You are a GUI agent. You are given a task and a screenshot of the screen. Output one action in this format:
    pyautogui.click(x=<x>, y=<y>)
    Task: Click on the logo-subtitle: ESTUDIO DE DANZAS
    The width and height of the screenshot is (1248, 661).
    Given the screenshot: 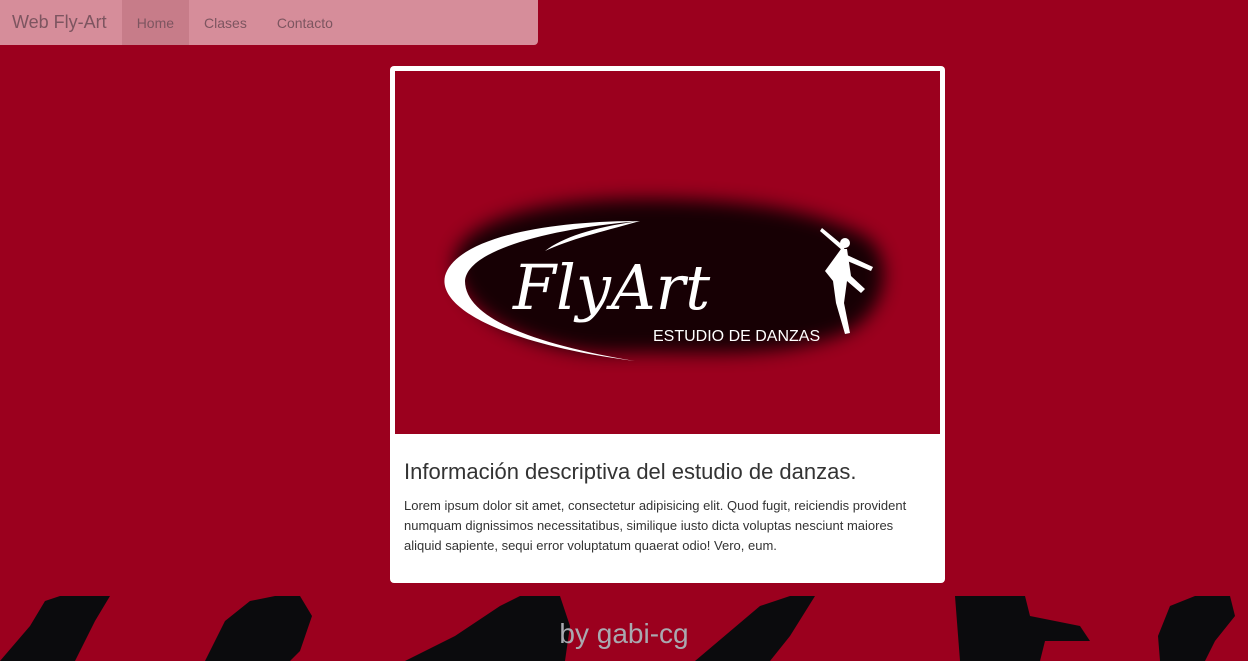 What is the action you would take?
    pyautogui.click(x=736, y=336)
    